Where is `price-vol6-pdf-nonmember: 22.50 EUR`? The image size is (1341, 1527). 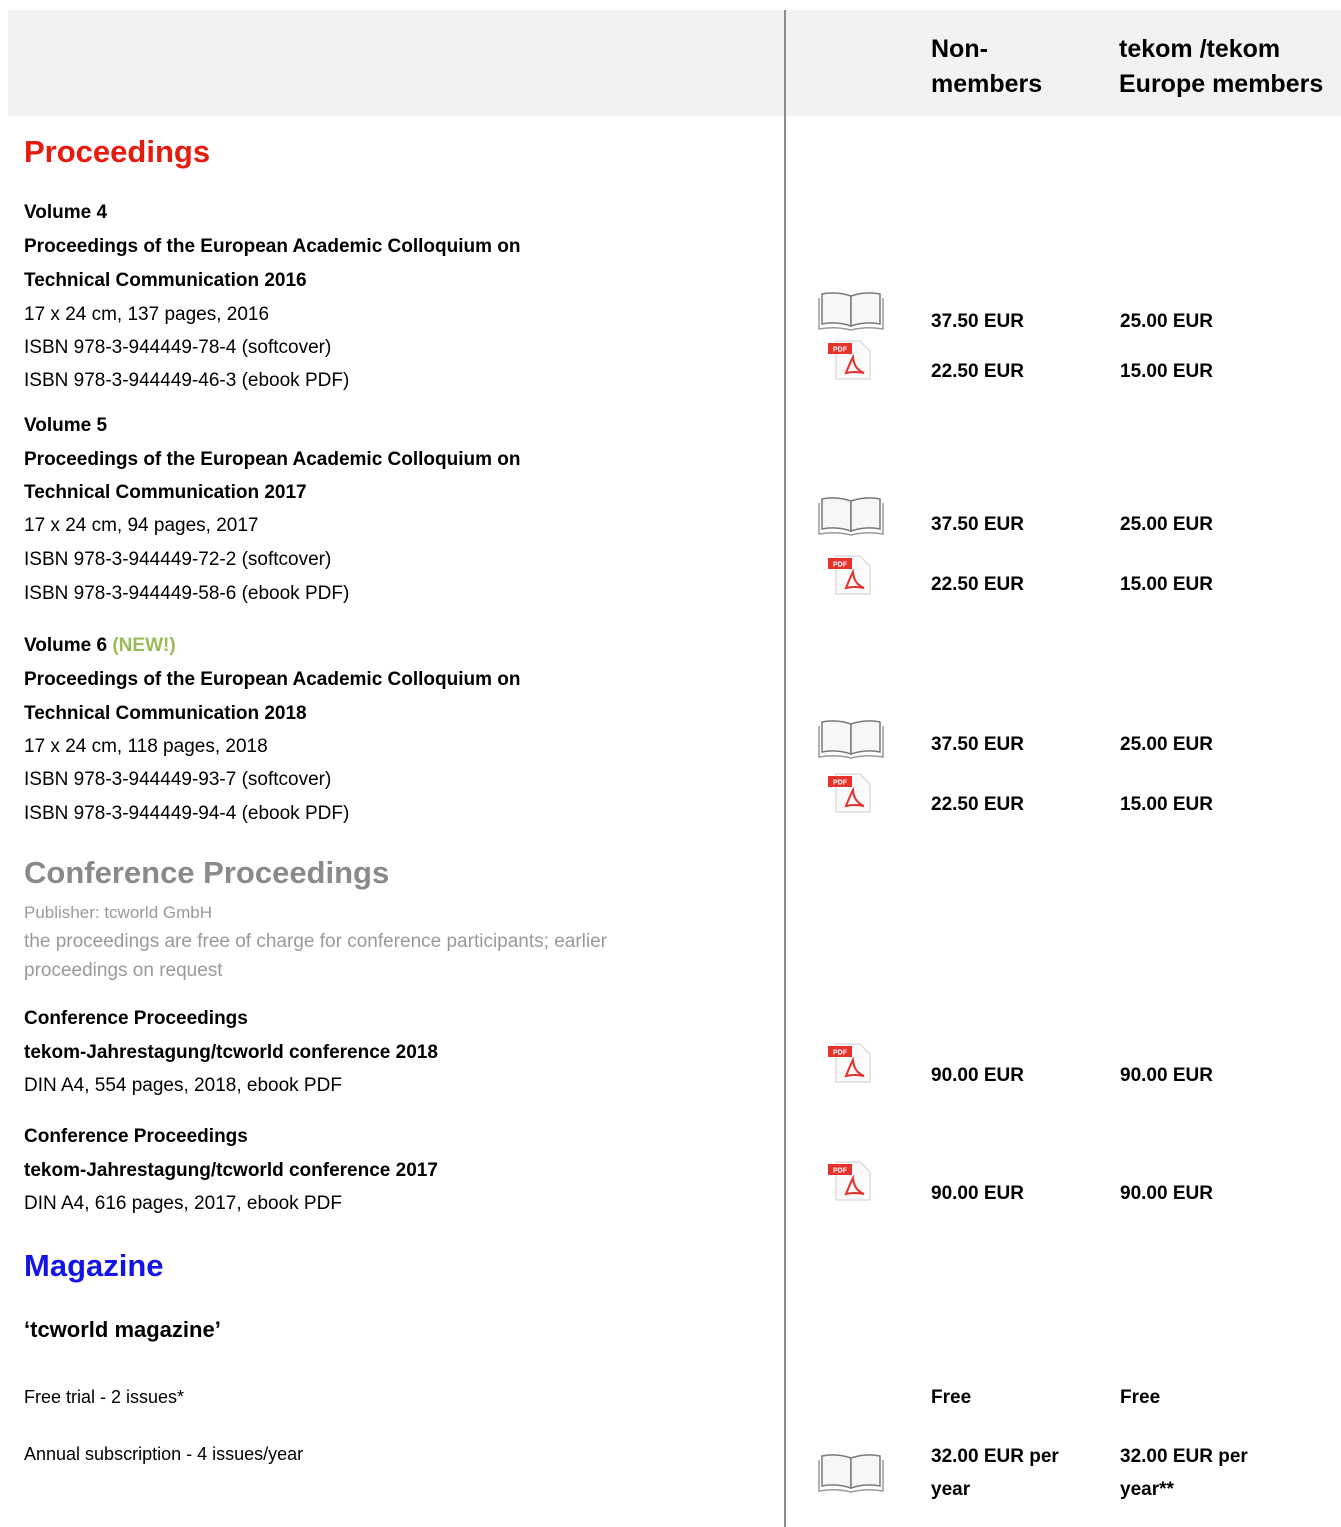
price-vol6-pdf-nonmember: 22.50 EUR is located at coordinates (977, 804).